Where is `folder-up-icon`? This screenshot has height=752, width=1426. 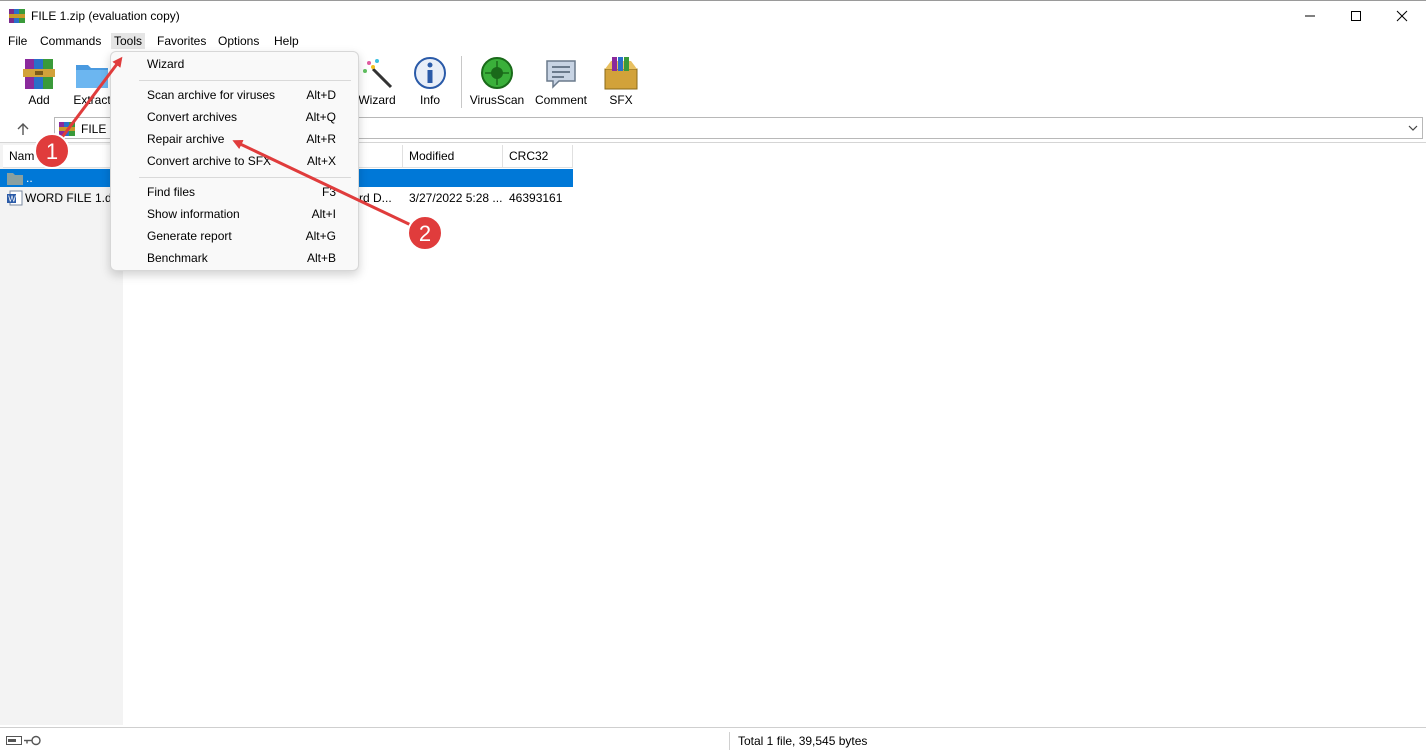
folder-up-icon is located at coordinates (15, 179).